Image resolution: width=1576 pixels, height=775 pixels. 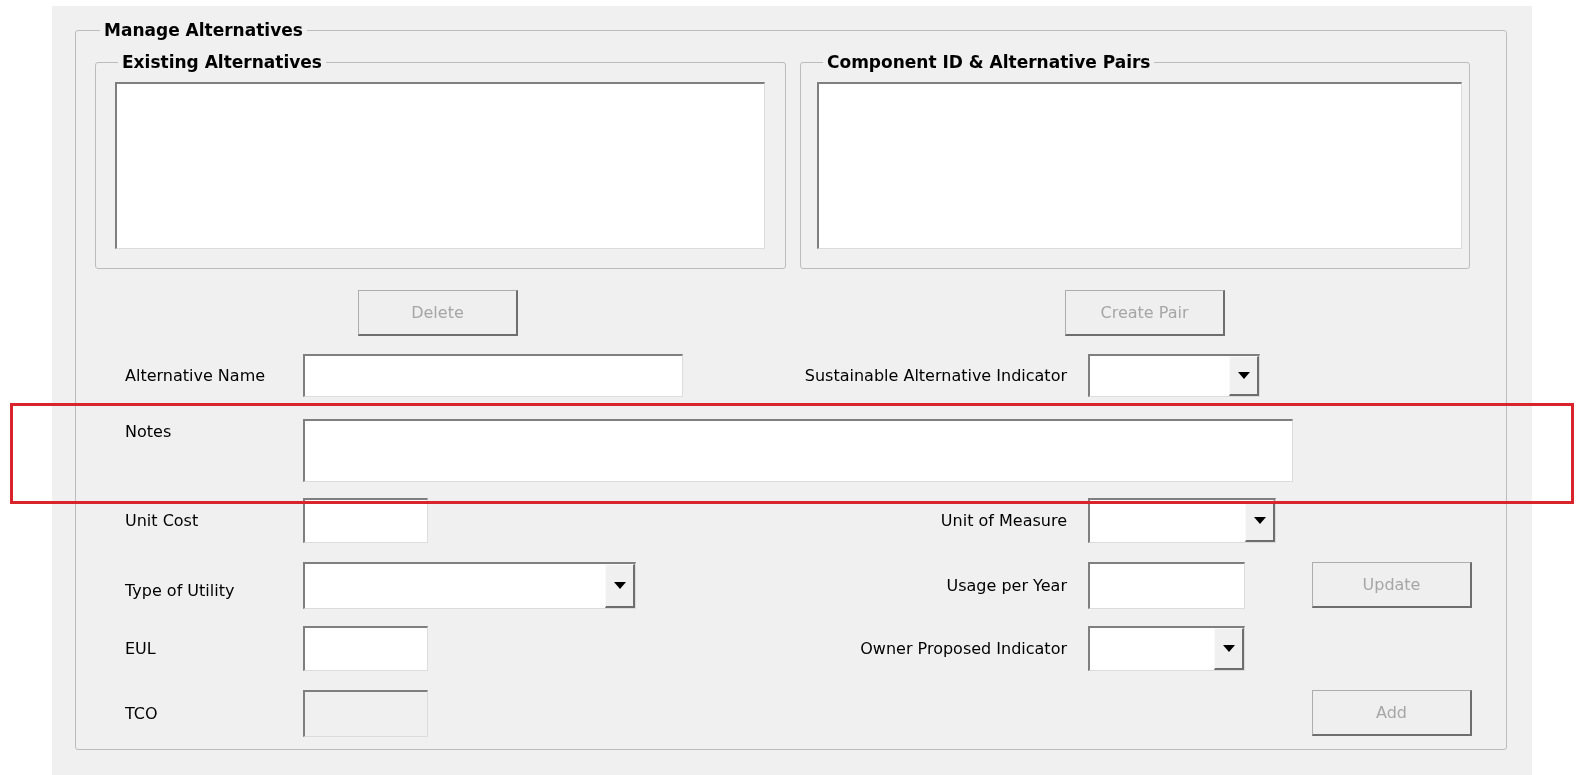 I want to click on field-label: Type of Utility, so click(x=180, y=590).